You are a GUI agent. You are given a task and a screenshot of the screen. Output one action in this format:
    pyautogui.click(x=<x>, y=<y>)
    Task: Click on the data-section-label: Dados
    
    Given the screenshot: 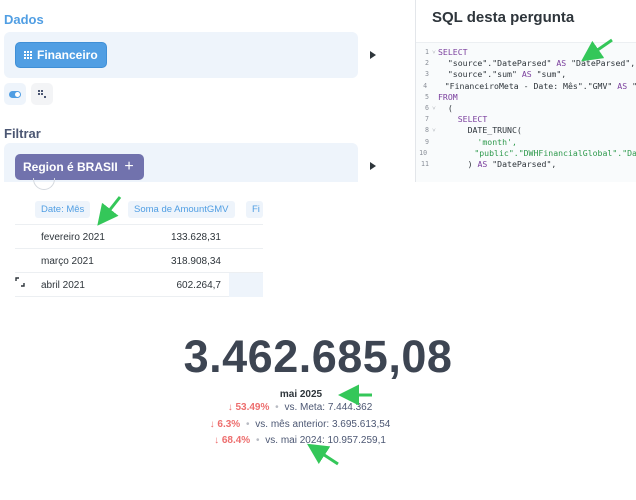 What is the action you would take?
    pyautogui.click(x=24, y=19)
    